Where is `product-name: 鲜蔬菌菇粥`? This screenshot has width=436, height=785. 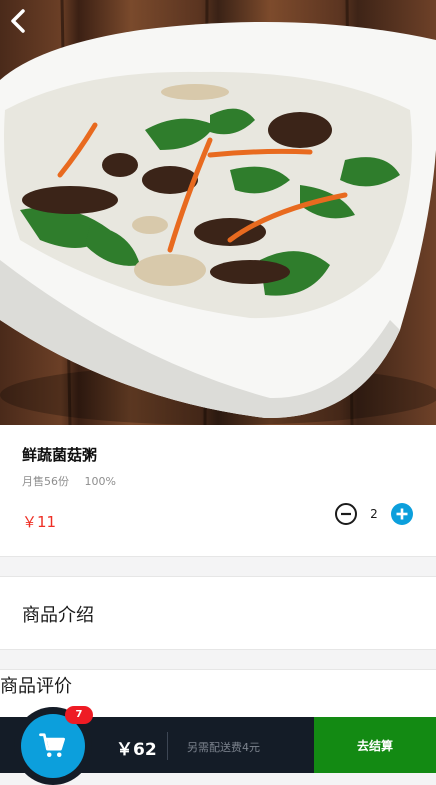 product-name: 鲜蔬菌菇粥 is located at coordinates (60, 455).